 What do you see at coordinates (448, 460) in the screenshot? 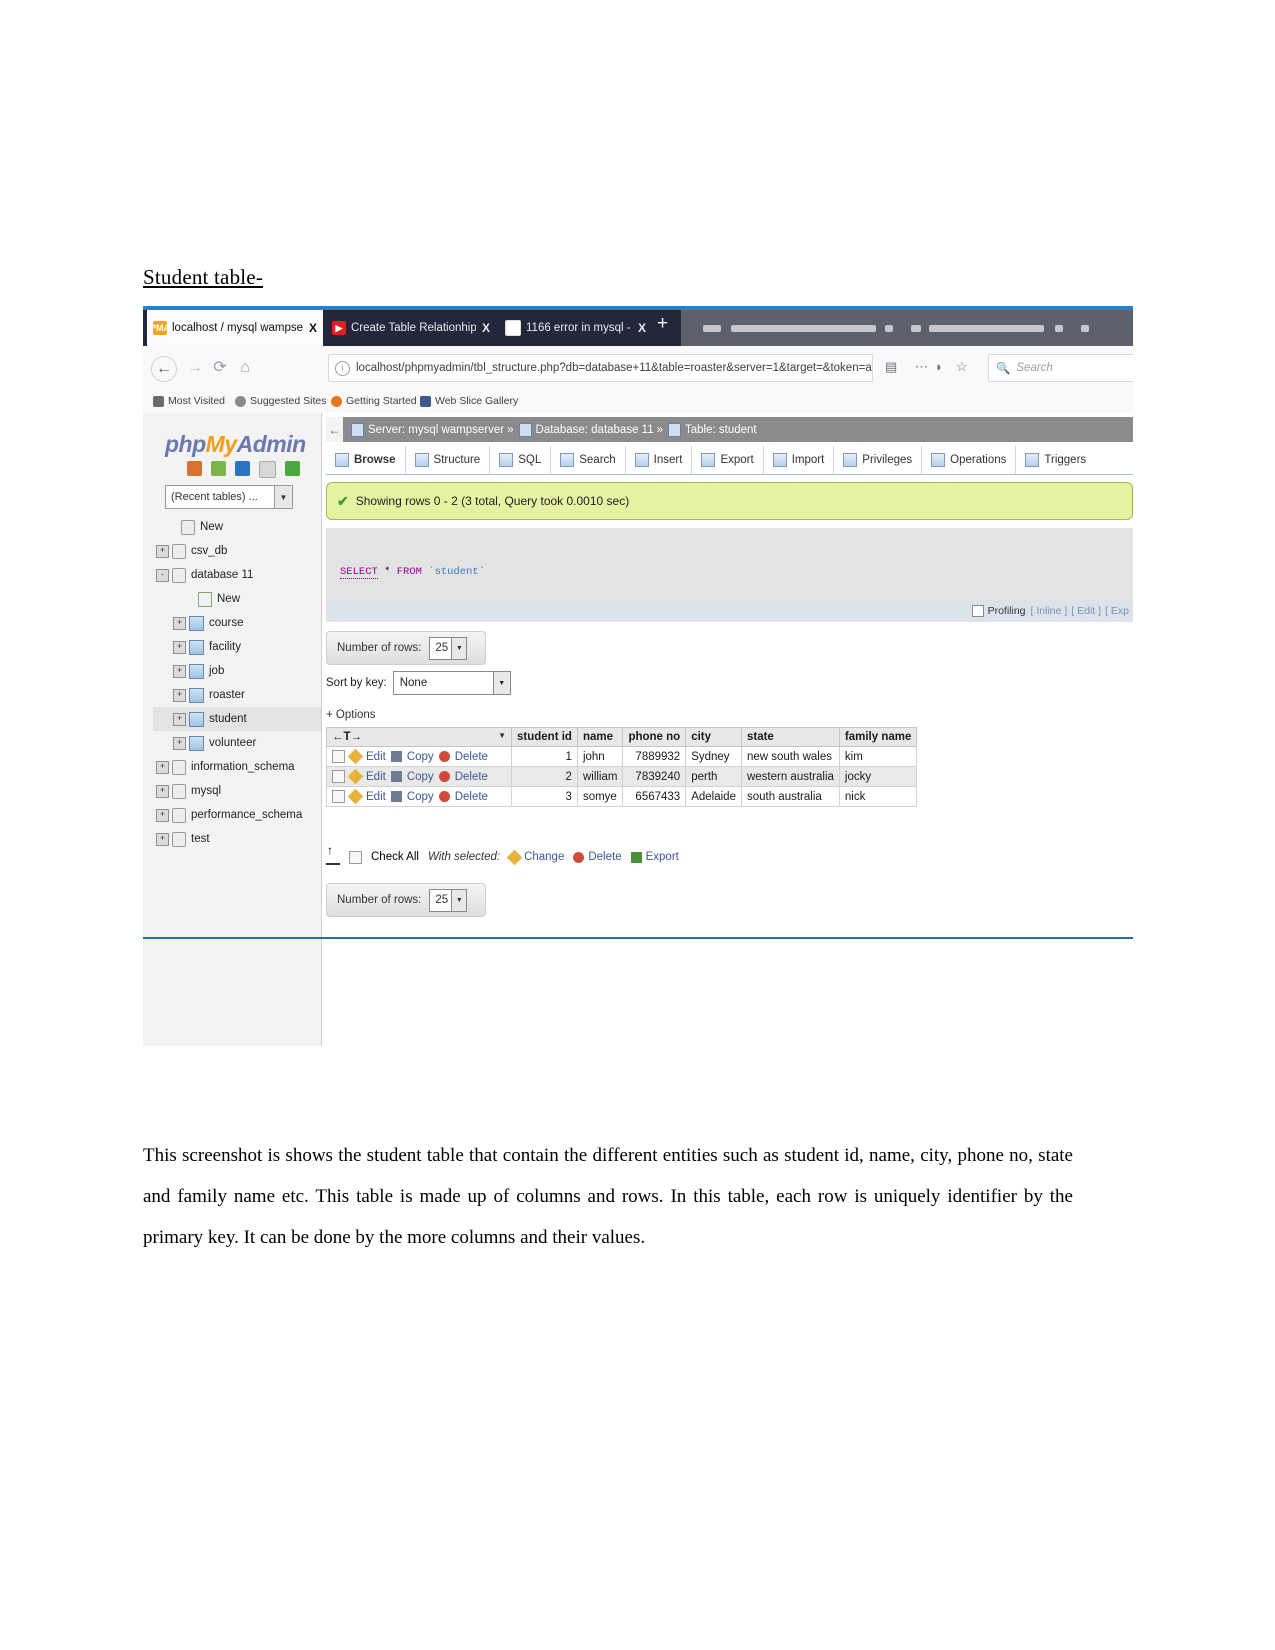
I see `tab-structure: Structure` at bounding box center [448, 460].